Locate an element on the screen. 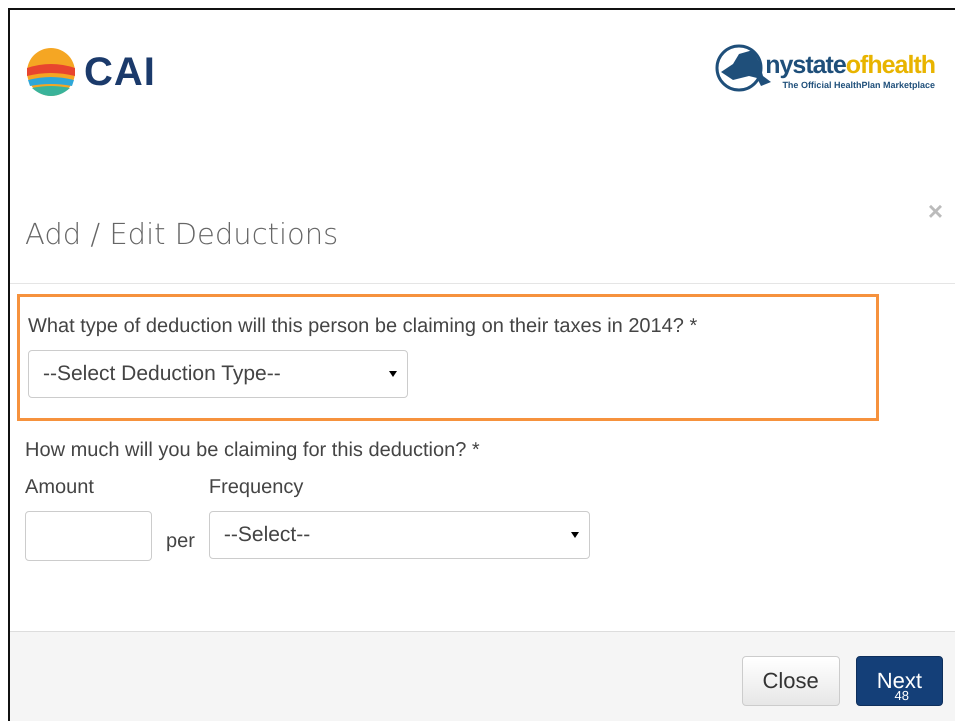 This screenshot has width=955, height=721. logo-icon is located at coordinates (51, 72).